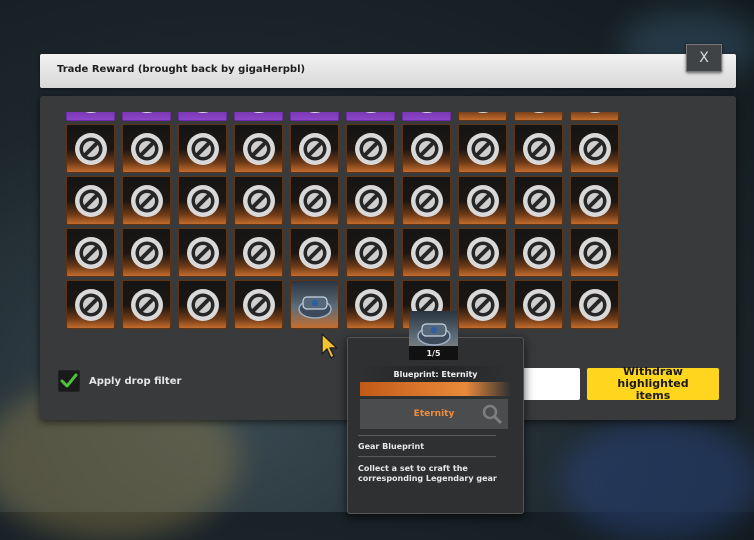  I want to click on close-button: X, so click(704, 58).